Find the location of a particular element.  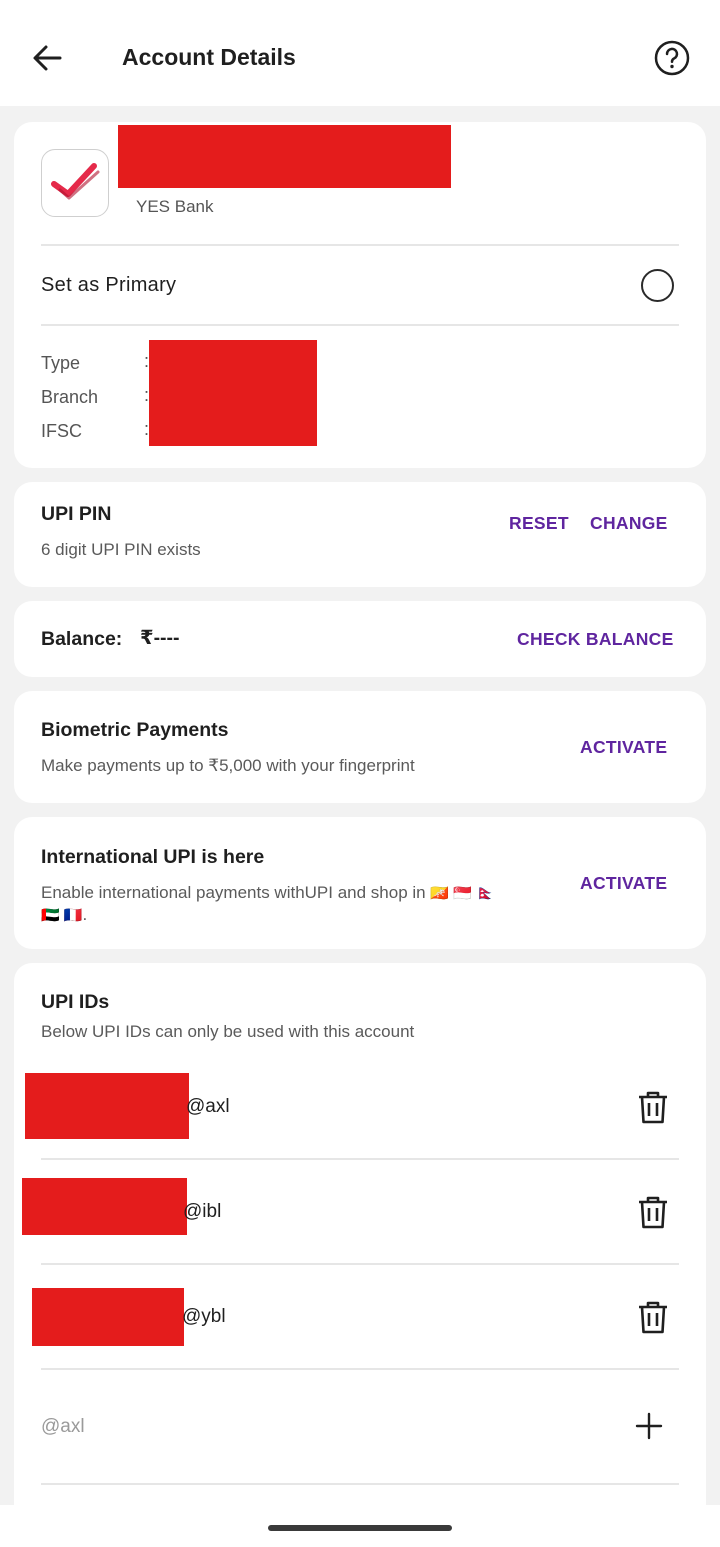

activate-international-button: ACTIVATE is located at coordinates (623, 883).